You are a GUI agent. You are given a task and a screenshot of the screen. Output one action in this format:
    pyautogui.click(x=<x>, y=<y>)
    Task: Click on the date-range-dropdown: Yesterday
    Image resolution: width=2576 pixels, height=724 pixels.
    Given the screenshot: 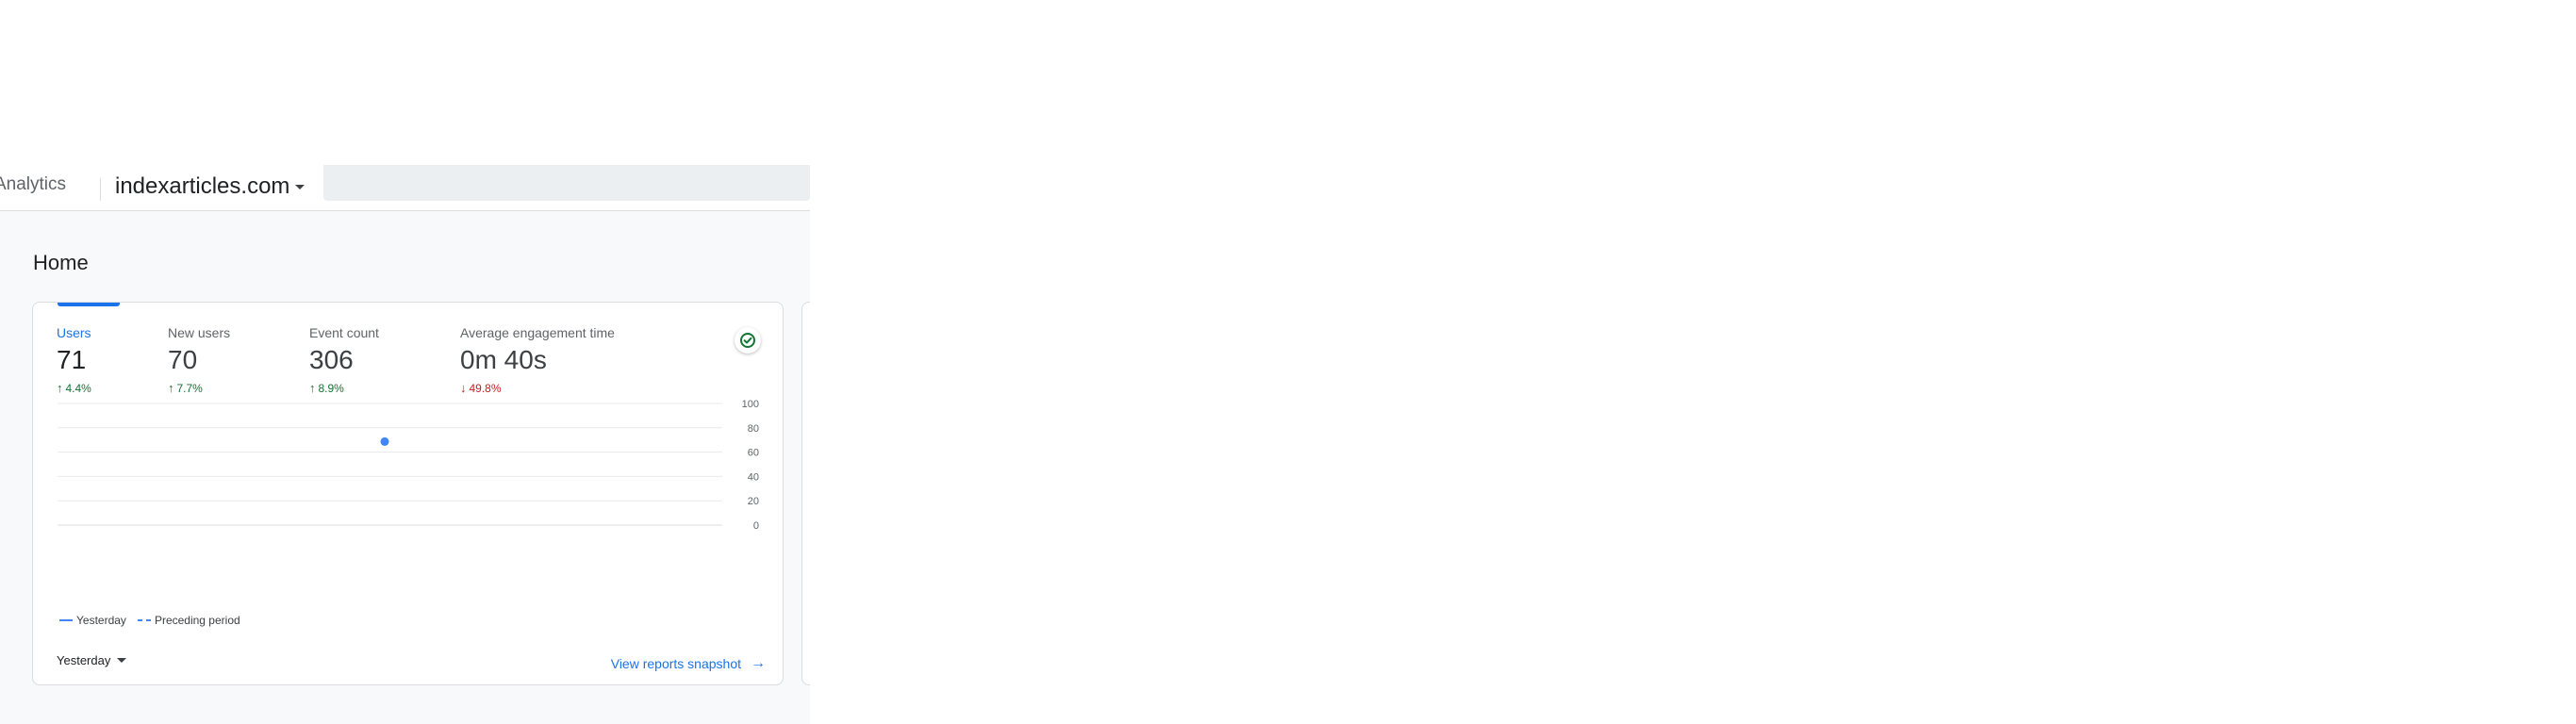 What is the action you would take?
    pyautogui.click(x=92, y=660)
    